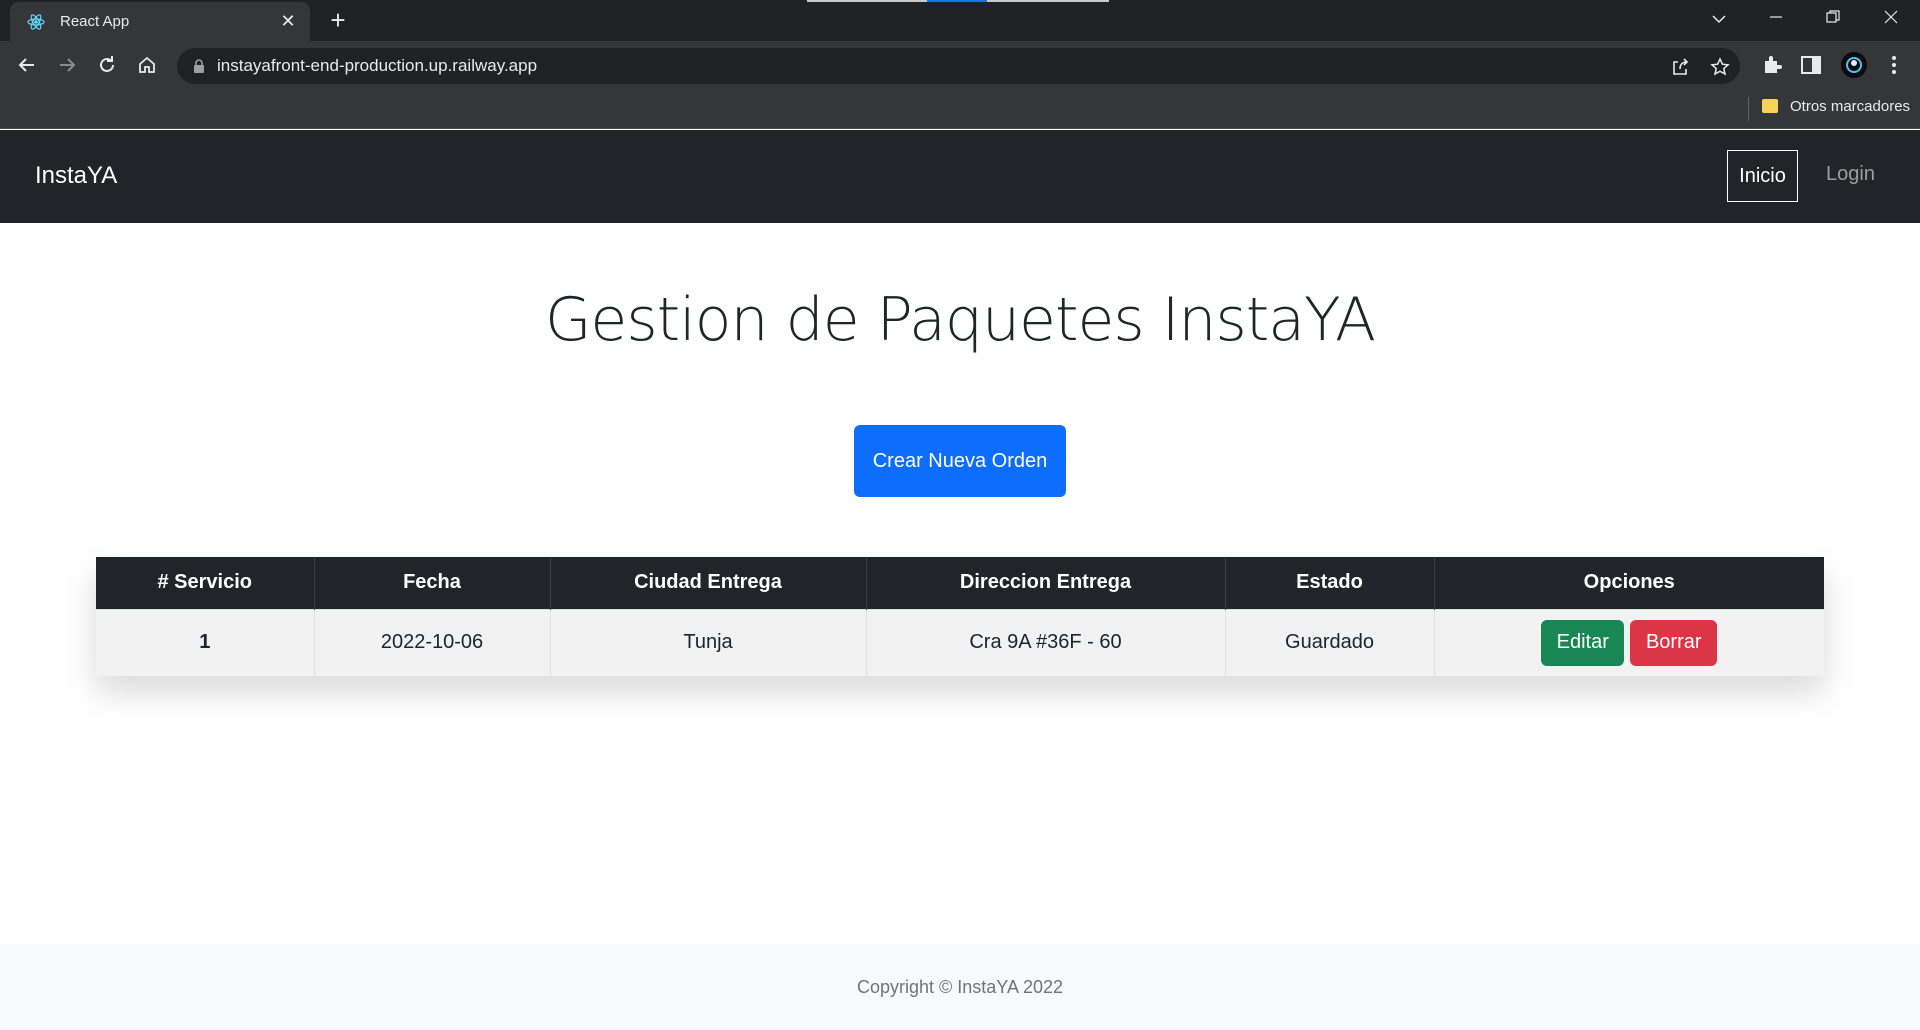  I want to click on cell-servicio: 1, so click(205, 642).